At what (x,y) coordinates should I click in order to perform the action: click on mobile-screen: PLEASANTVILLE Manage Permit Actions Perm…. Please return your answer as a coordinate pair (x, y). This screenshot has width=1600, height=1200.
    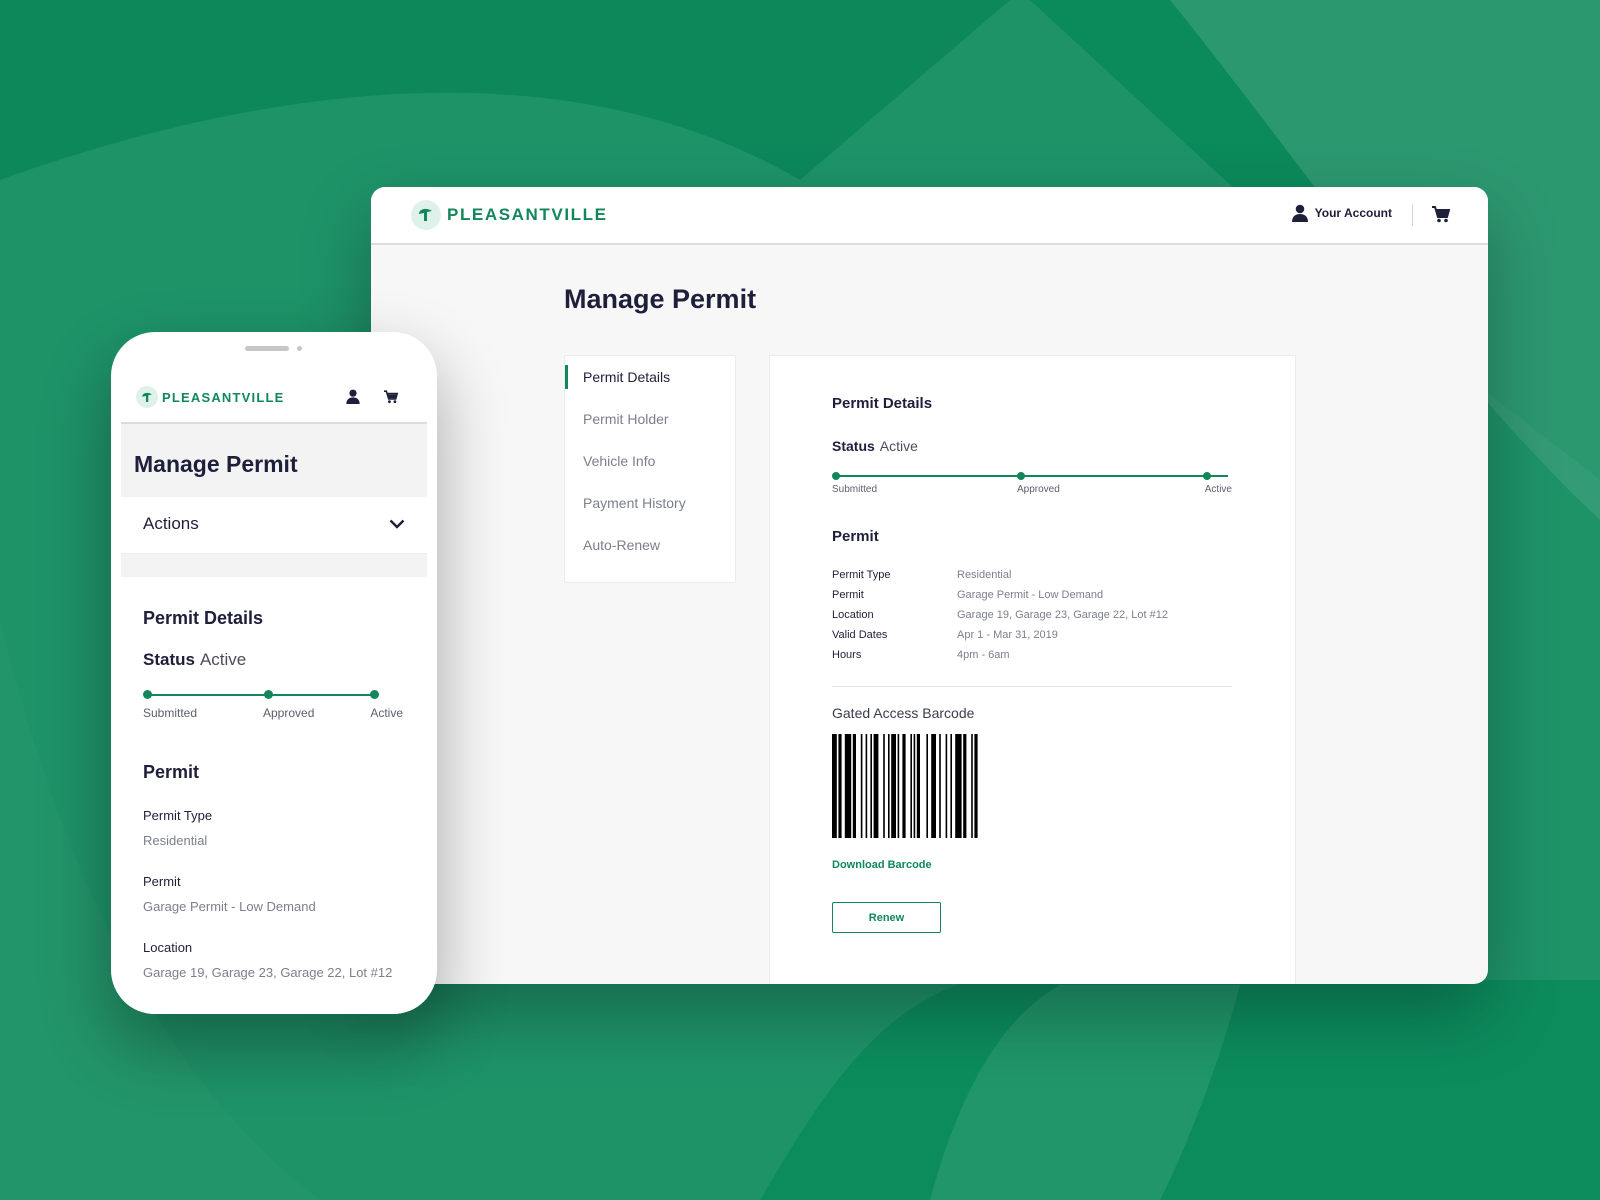
    Looking at the image, I should click on (274, 693).